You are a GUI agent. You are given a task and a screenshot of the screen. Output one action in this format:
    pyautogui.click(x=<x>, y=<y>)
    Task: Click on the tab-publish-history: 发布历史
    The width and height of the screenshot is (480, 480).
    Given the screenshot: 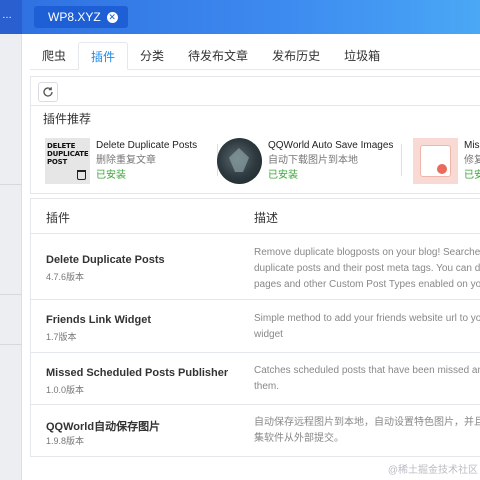 What is the action you would take?
    pyautogui.click(x=296, y=56)
    